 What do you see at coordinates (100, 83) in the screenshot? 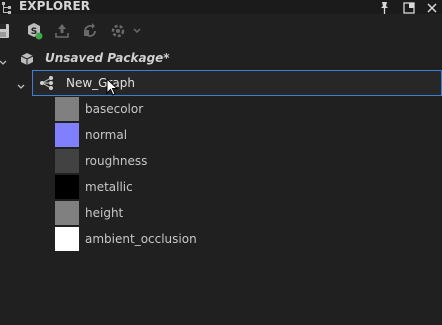
I see `graph-label: New_Graph` at bounding box center [100, 83].